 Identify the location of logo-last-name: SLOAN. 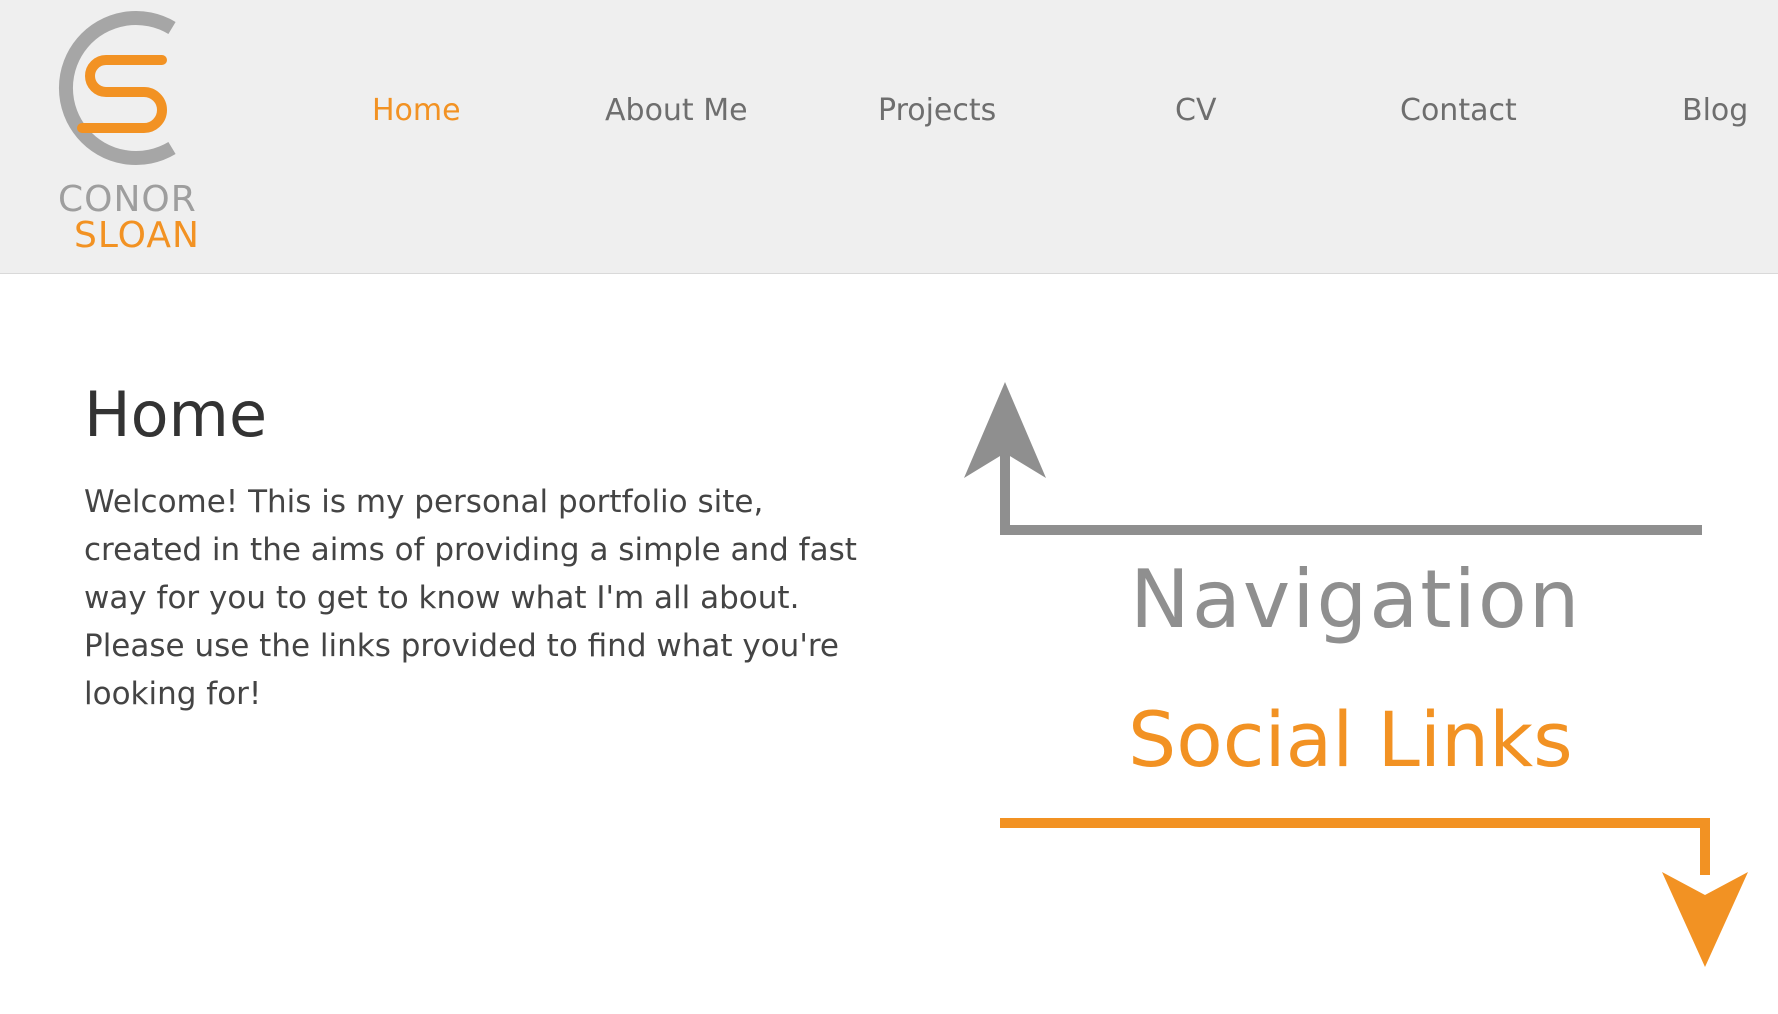
(137, 235).